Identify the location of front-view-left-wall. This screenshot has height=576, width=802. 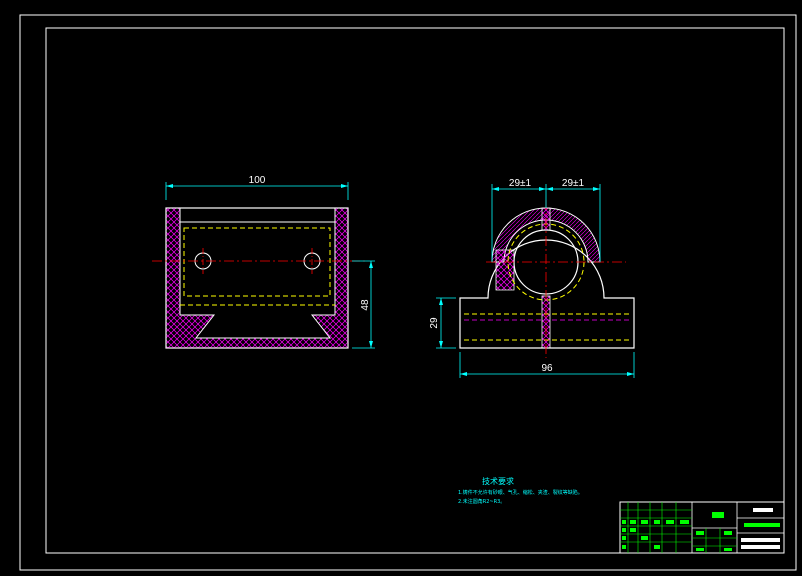
(257, 278).